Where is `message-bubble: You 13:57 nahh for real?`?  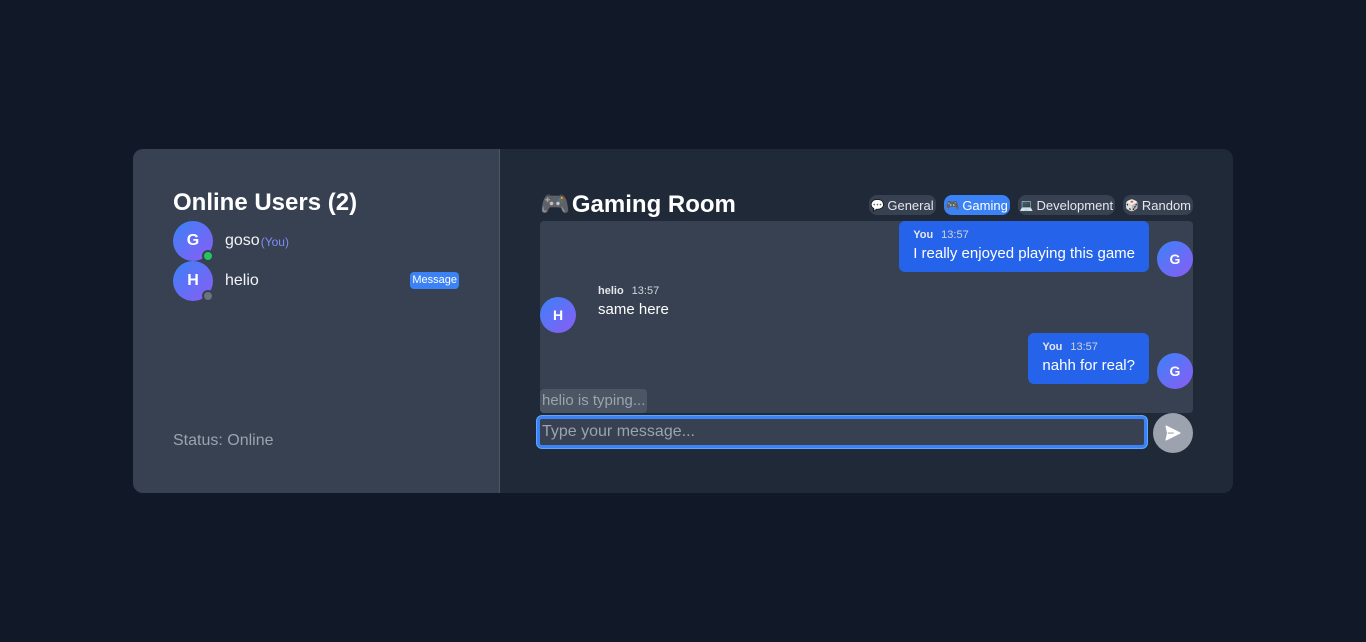 message-bubble: You 13:57 nahh for real? is located at coordinates (1088, 358).